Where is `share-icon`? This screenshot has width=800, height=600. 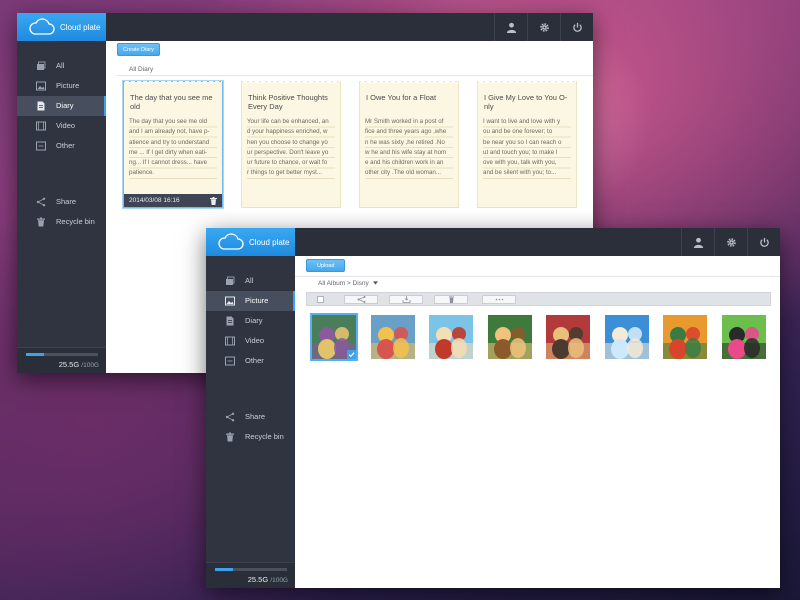
share-icon is located at coordinates (230, 417).